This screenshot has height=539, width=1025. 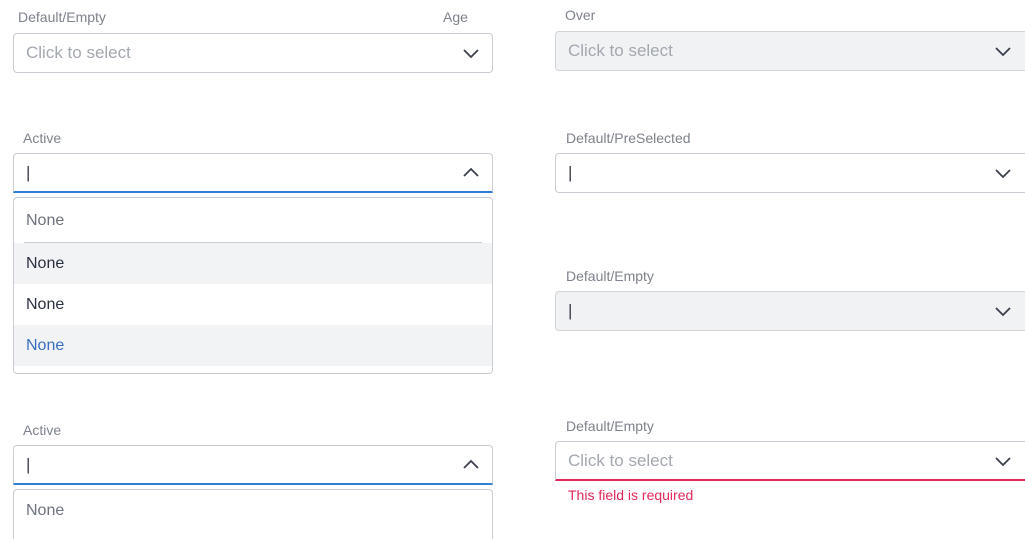 I want to click on active-select-2-dropdown: None, so click(x=253, y=514).